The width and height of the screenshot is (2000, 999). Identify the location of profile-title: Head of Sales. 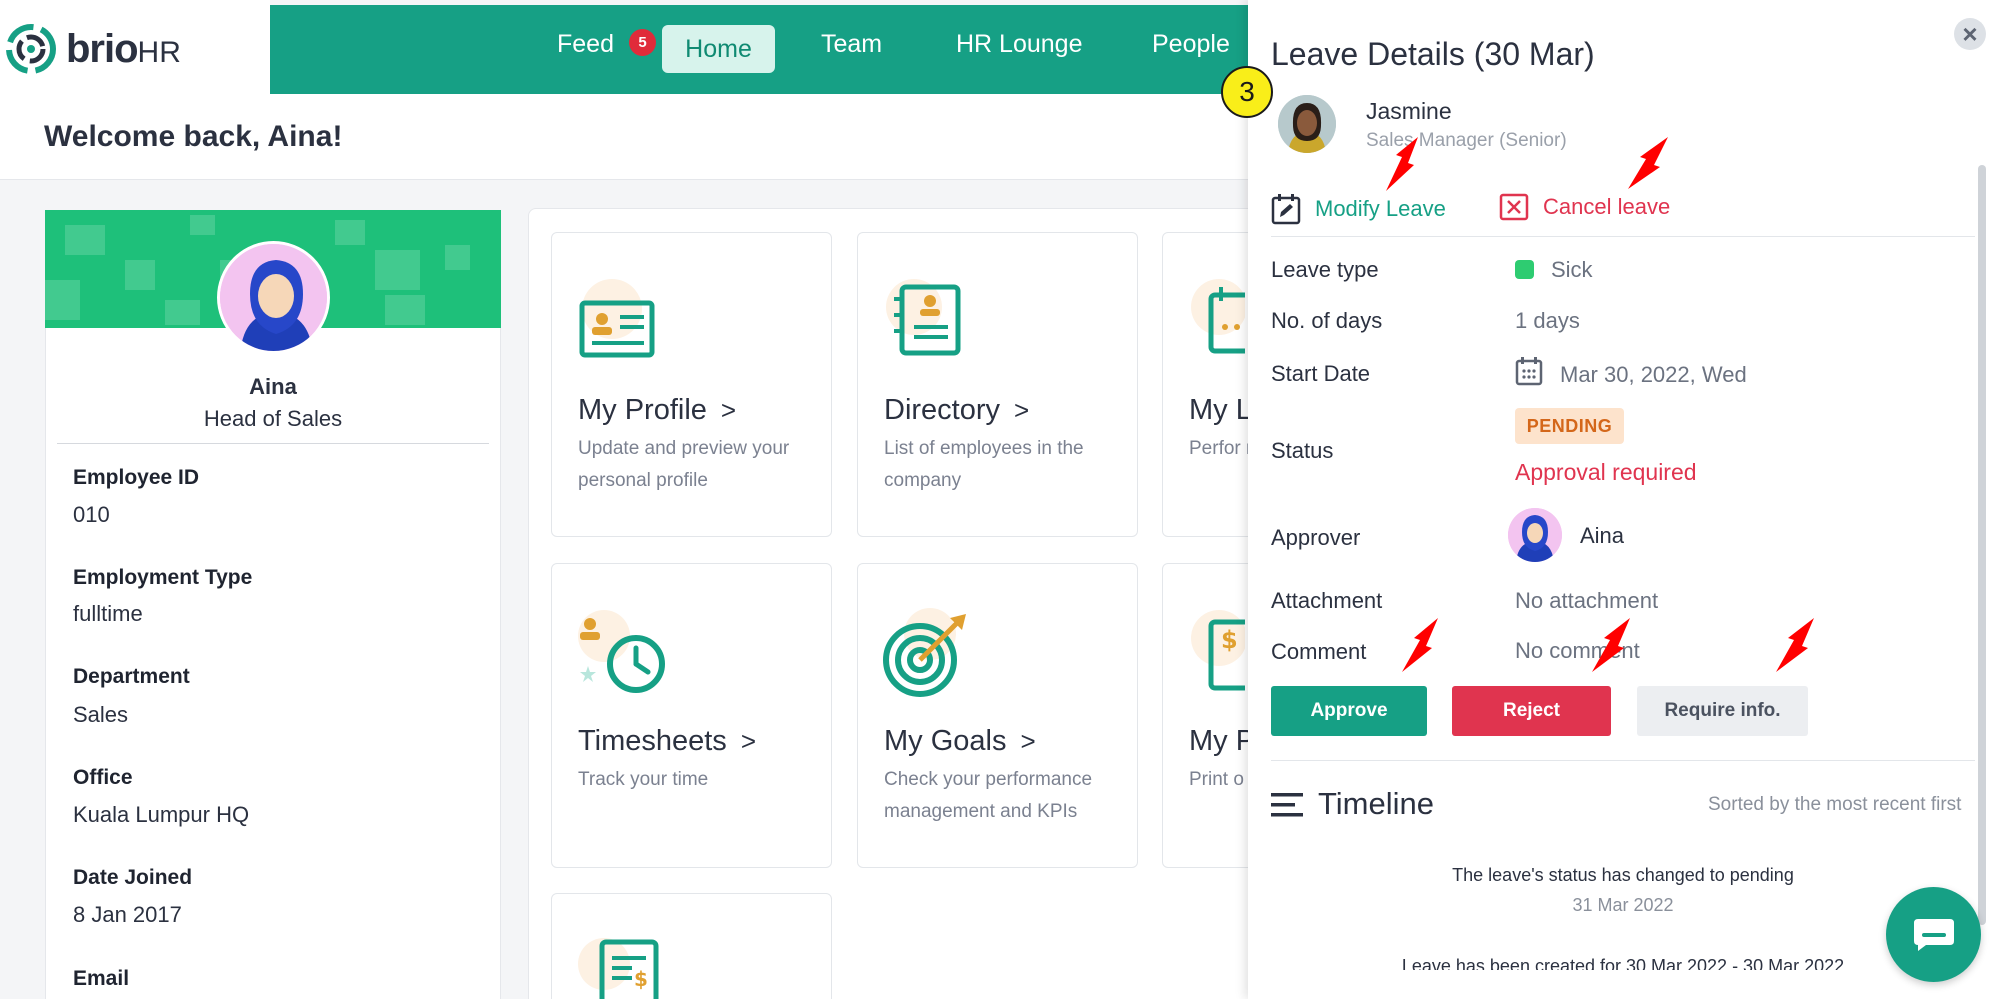
(273, 418).